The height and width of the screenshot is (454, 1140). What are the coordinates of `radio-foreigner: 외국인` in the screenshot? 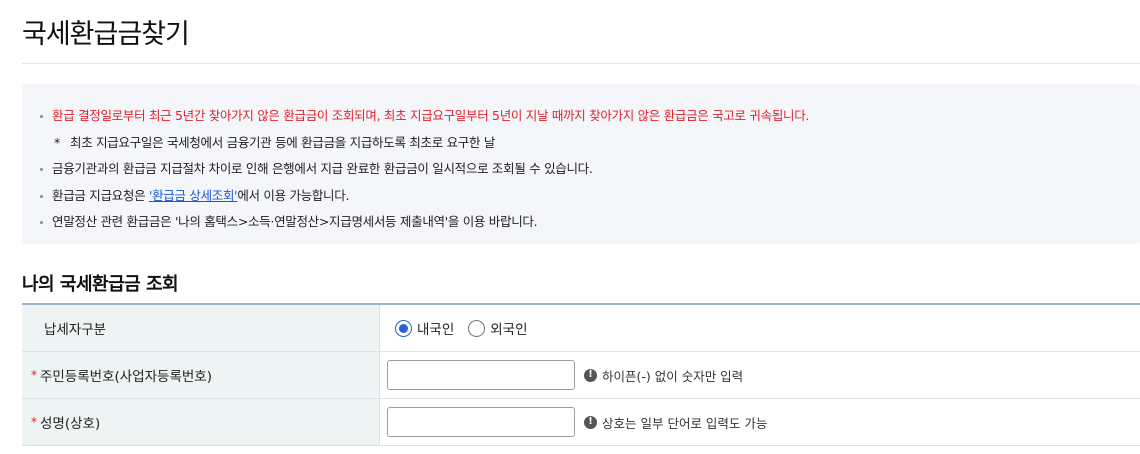 It's located at (498, 328).